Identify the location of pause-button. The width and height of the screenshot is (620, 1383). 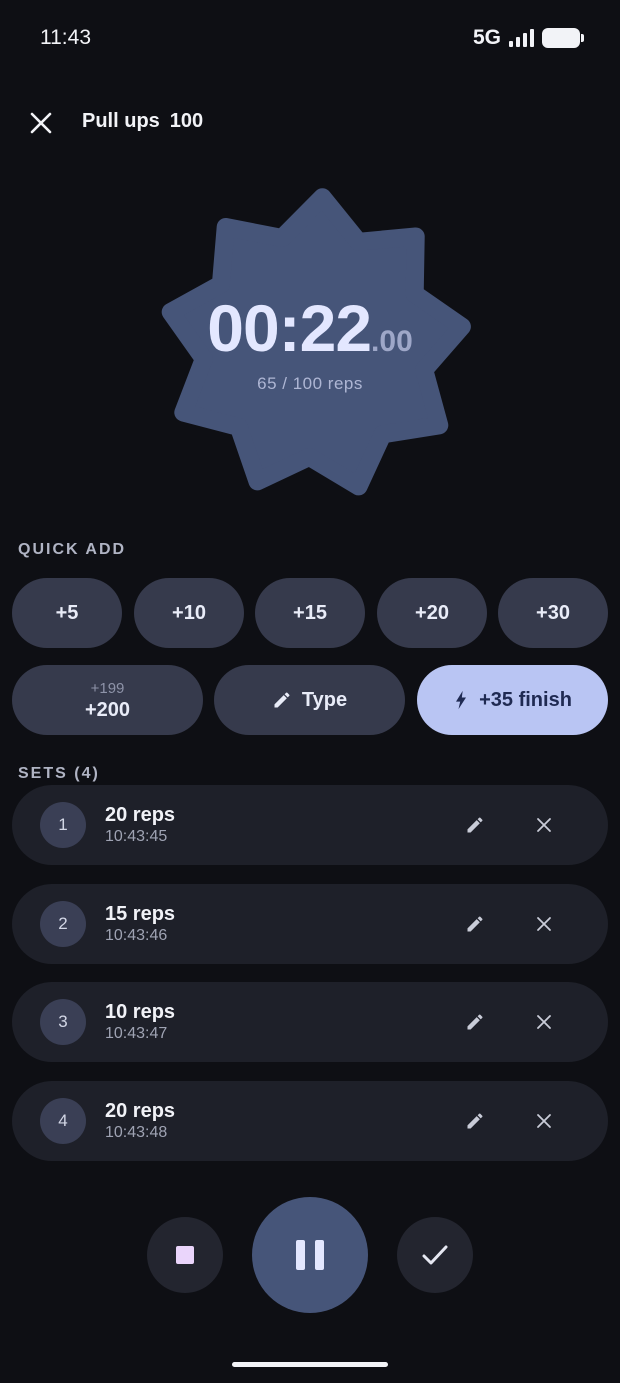
(310, 1255).